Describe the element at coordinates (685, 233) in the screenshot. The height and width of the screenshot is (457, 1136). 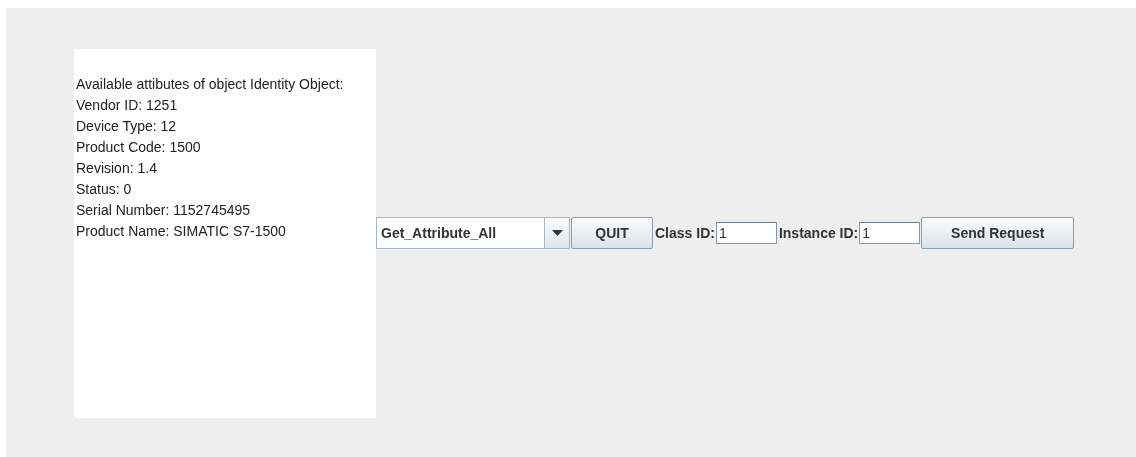
I see `class-id-label: Class ID:` at that location.